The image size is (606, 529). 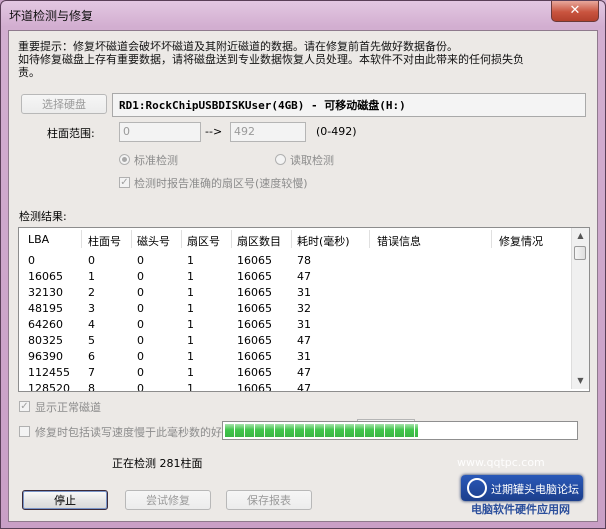 What do you see at coordinates (294, 262) in the screenshot?
I see `table-row: 0 0 0 1 16065 78` at bounding box center [294, 262].